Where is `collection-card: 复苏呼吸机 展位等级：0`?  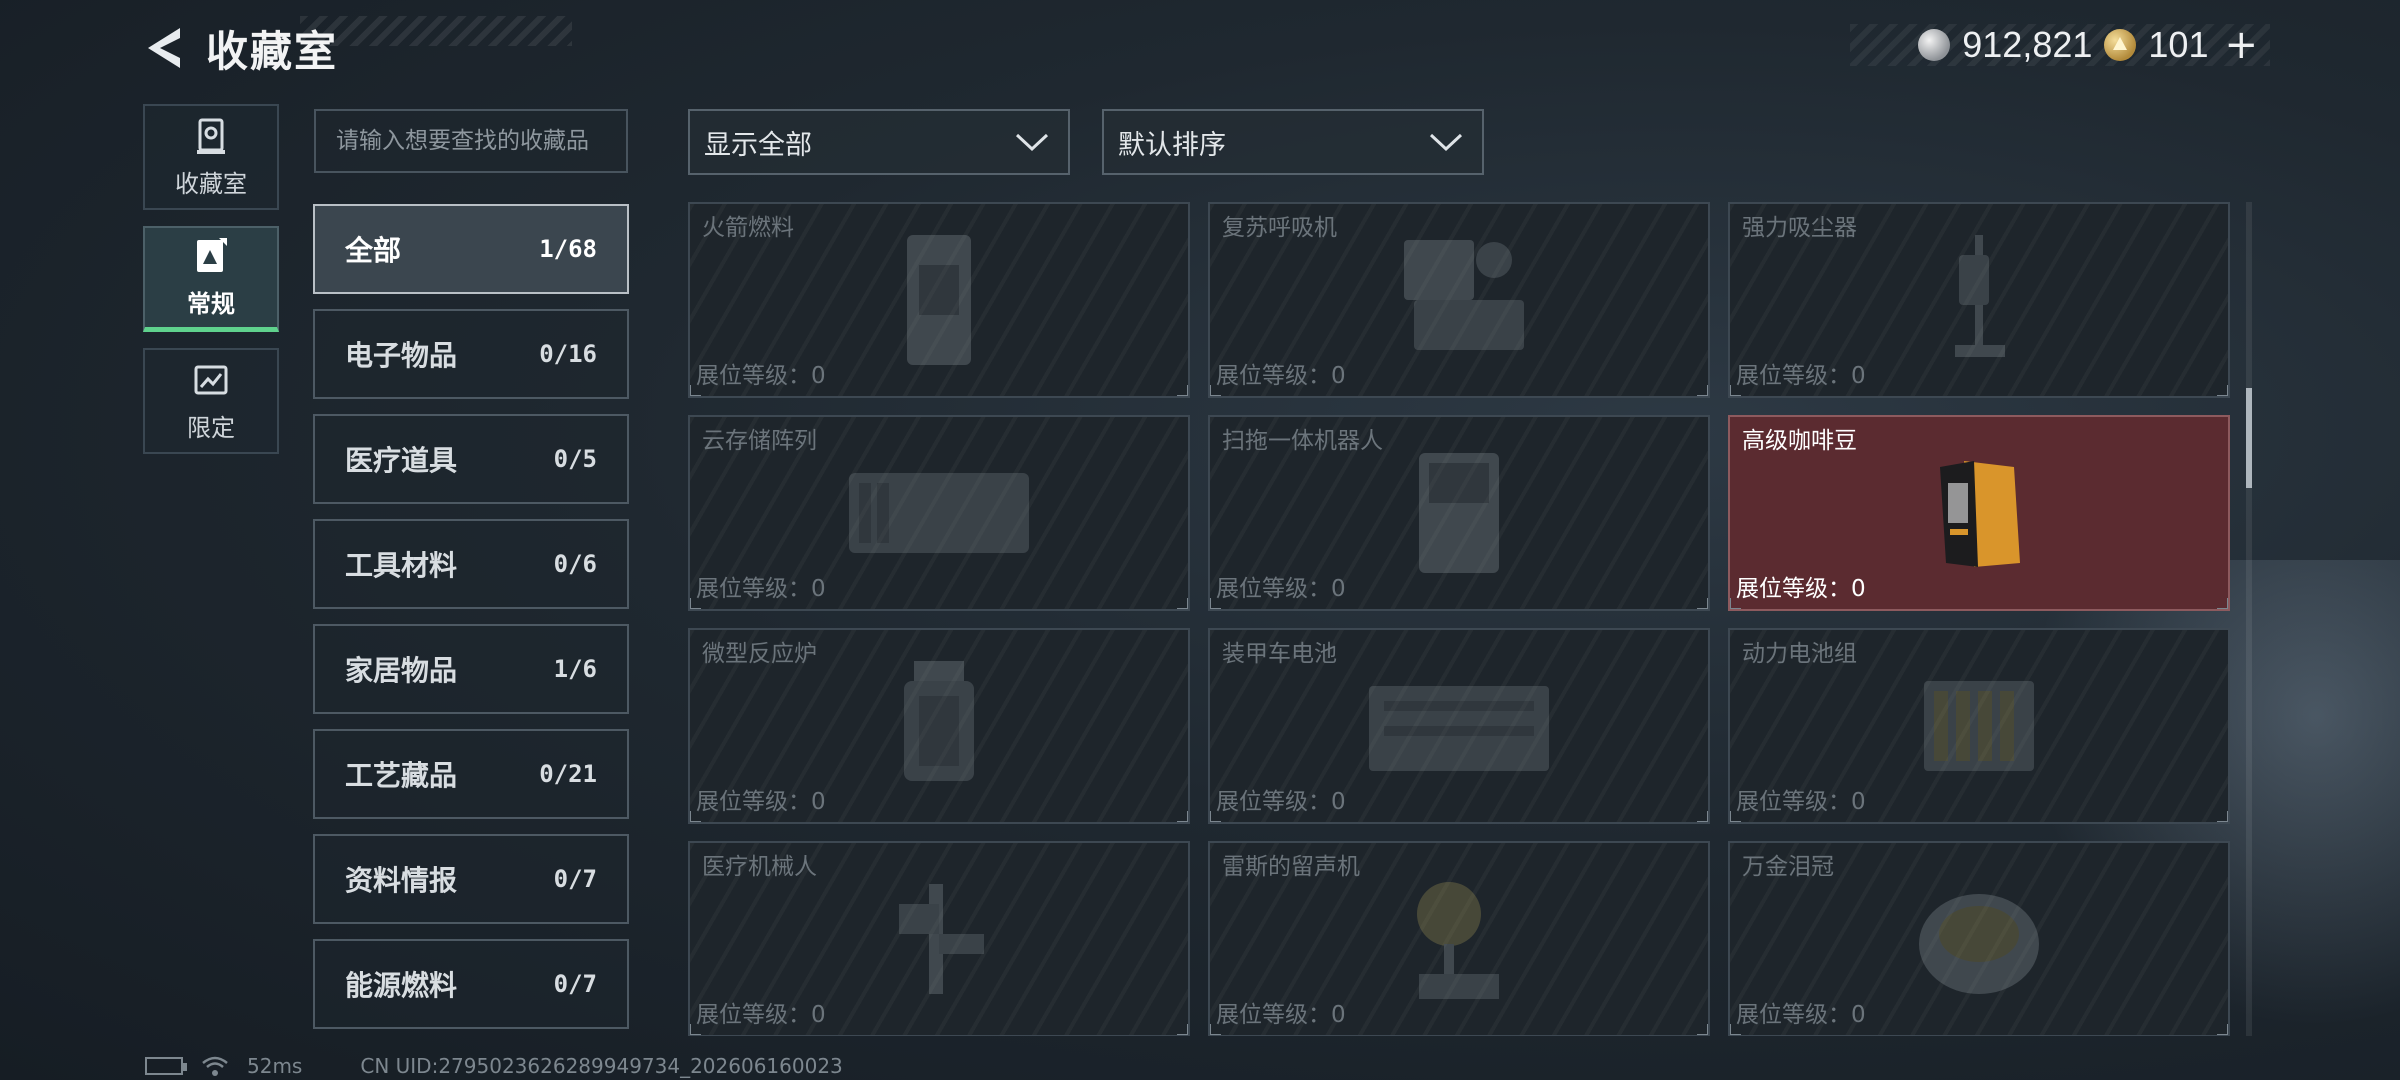
collection-card: 复苏呼吸机 展位等级：0 is located at coordinates (1459, 300).